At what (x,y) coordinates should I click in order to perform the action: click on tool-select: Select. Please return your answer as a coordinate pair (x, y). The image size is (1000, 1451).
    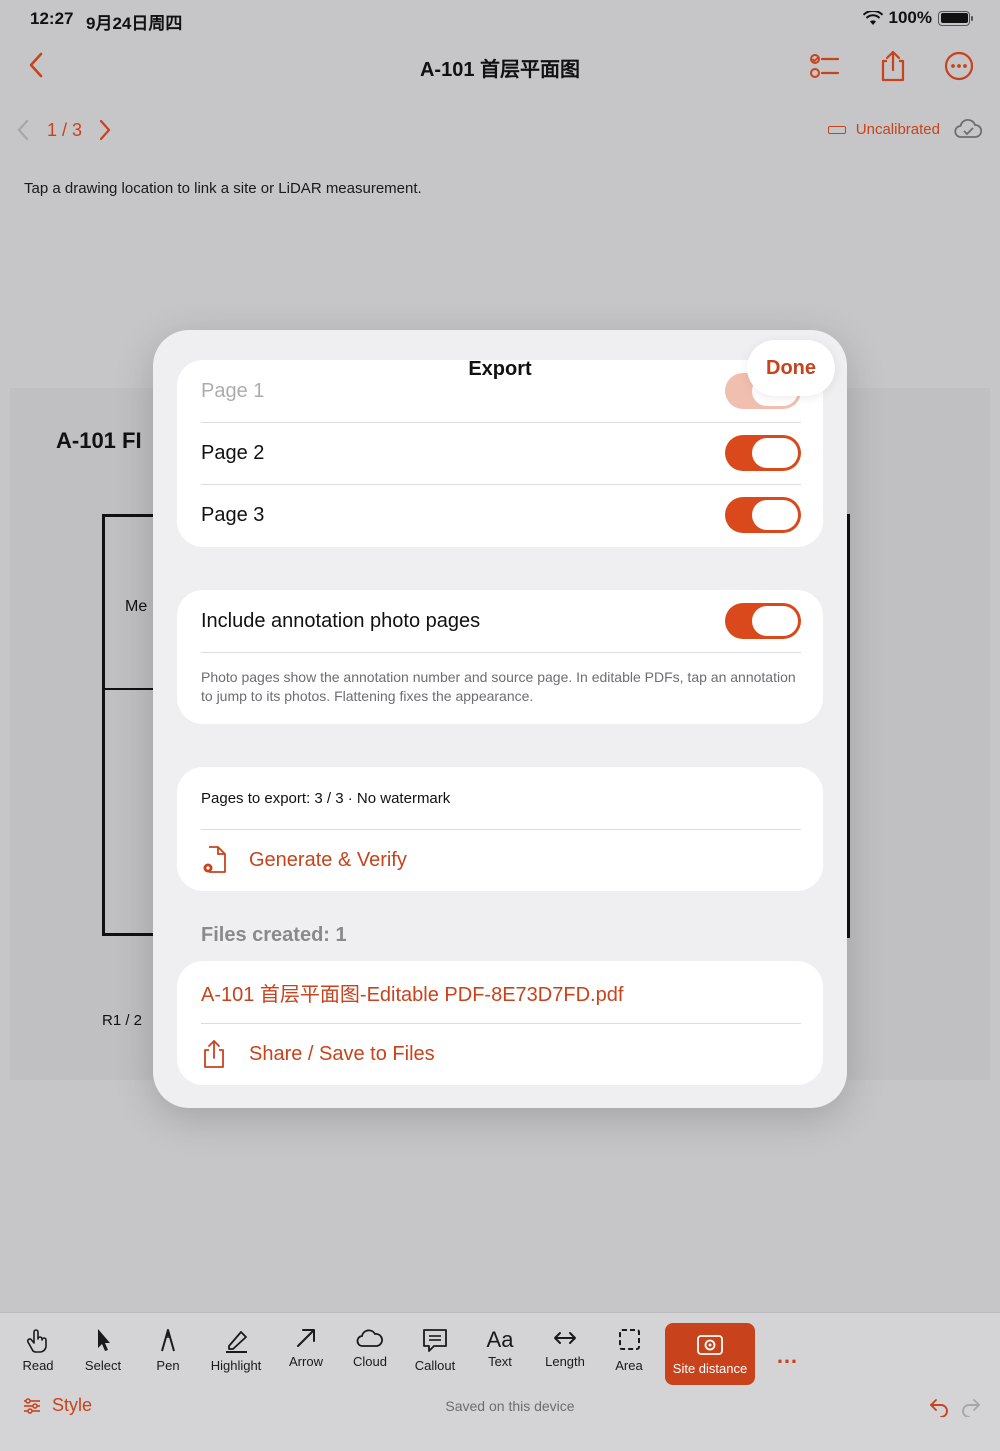
    Looking at the image, I should click on (103, 1350).